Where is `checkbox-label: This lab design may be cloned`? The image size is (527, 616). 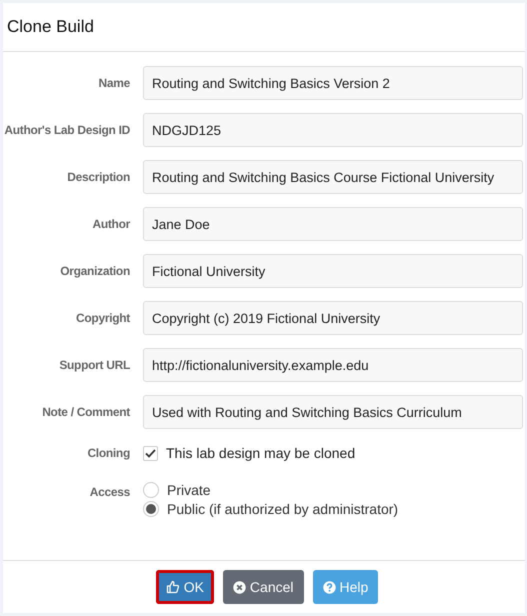 checkbox-label: This lab design may be cloned is located at coordinates (261, 453).